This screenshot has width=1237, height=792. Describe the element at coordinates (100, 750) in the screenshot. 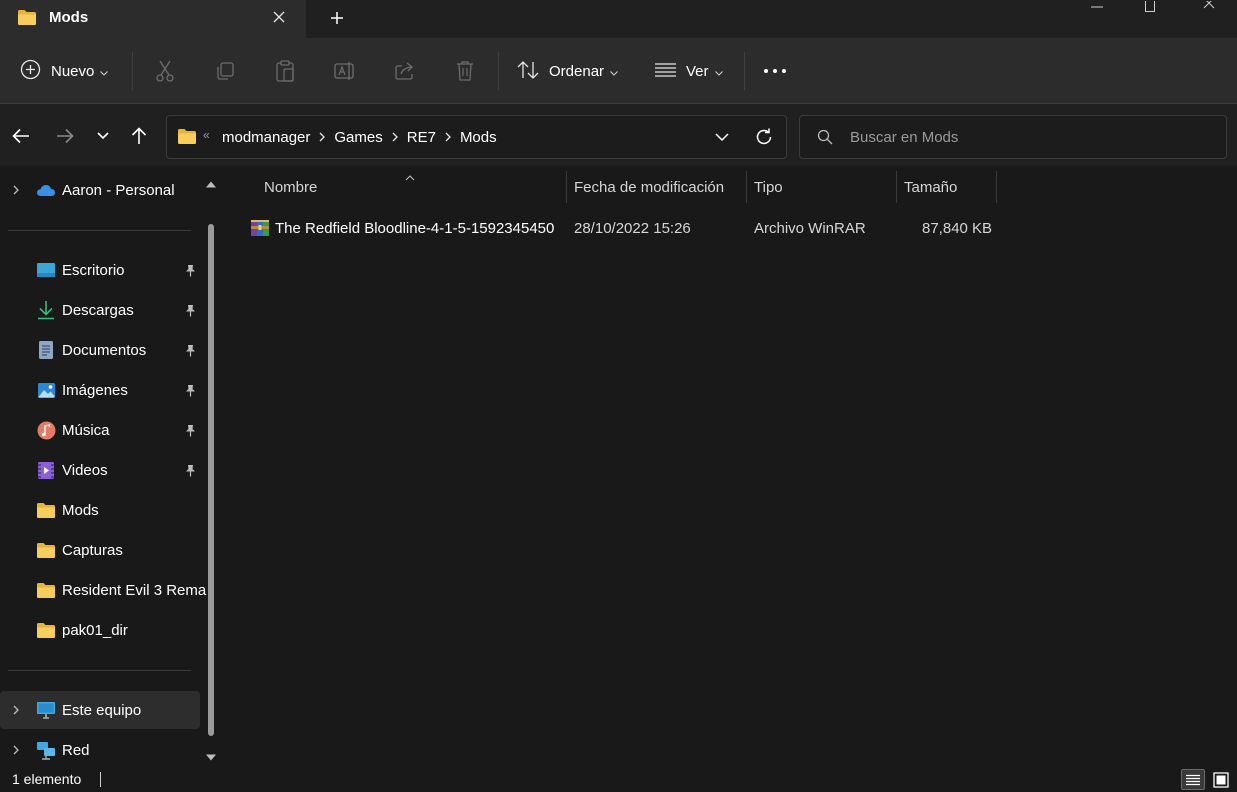

I see `sidebar-item-network: Red` at that location.